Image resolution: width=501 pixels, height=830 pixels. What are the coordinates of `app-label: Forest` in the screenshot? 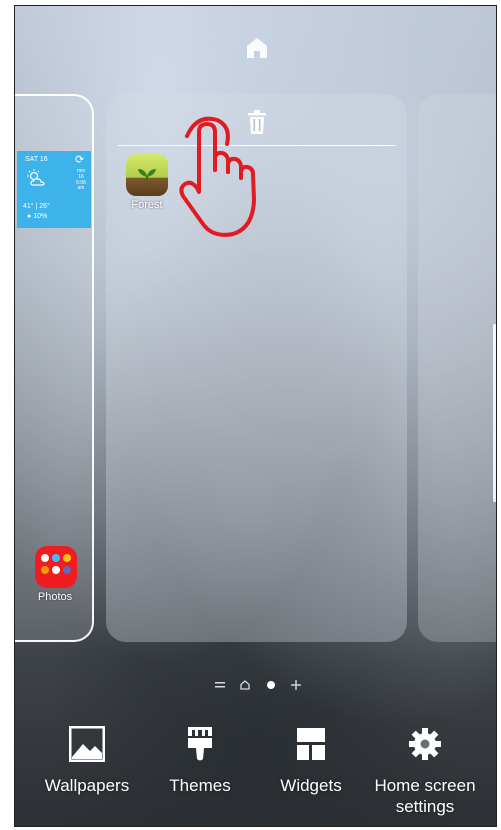 It's located at (147, 205).